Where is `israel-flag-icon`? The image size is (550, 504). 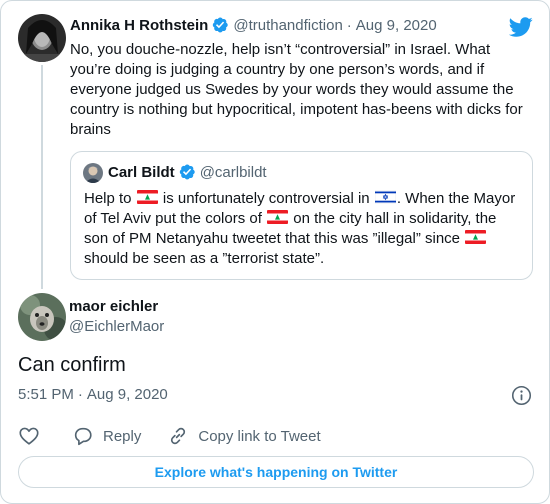 israel-flag-icon is located at coordinates (385, 197).